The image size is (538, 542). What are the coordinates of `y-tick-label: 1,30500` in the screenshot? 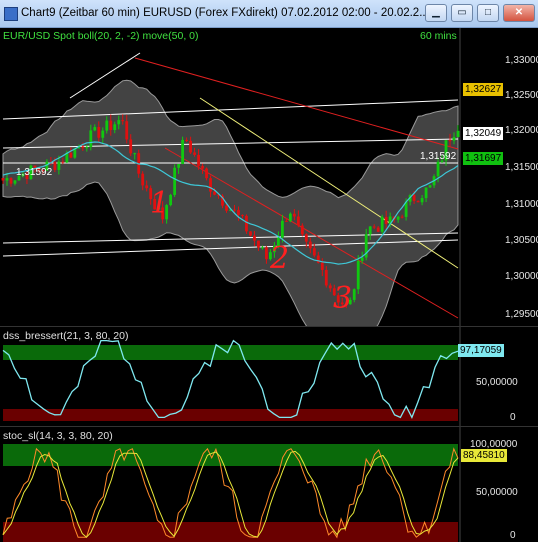 It's located at (521, 240).